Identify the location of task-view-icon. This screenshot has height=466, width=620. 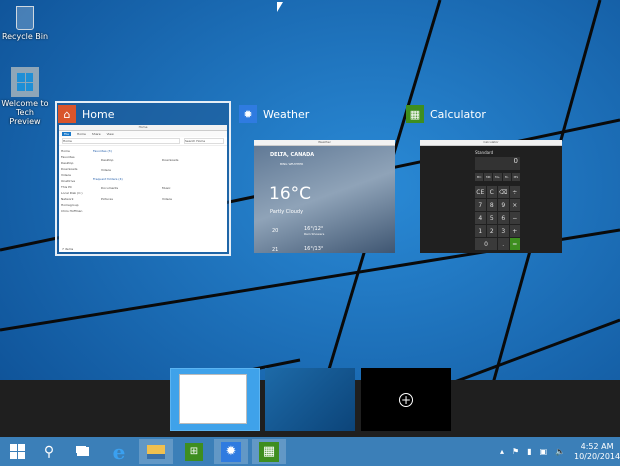
(83, 451).